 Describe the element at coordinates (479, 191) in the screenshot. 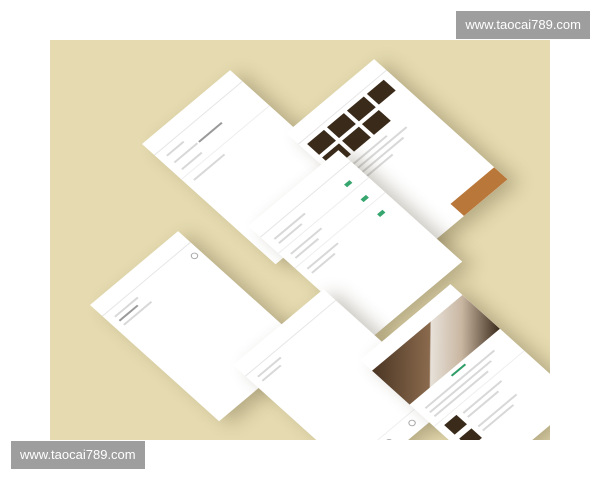

I see `submit-button` at that location.